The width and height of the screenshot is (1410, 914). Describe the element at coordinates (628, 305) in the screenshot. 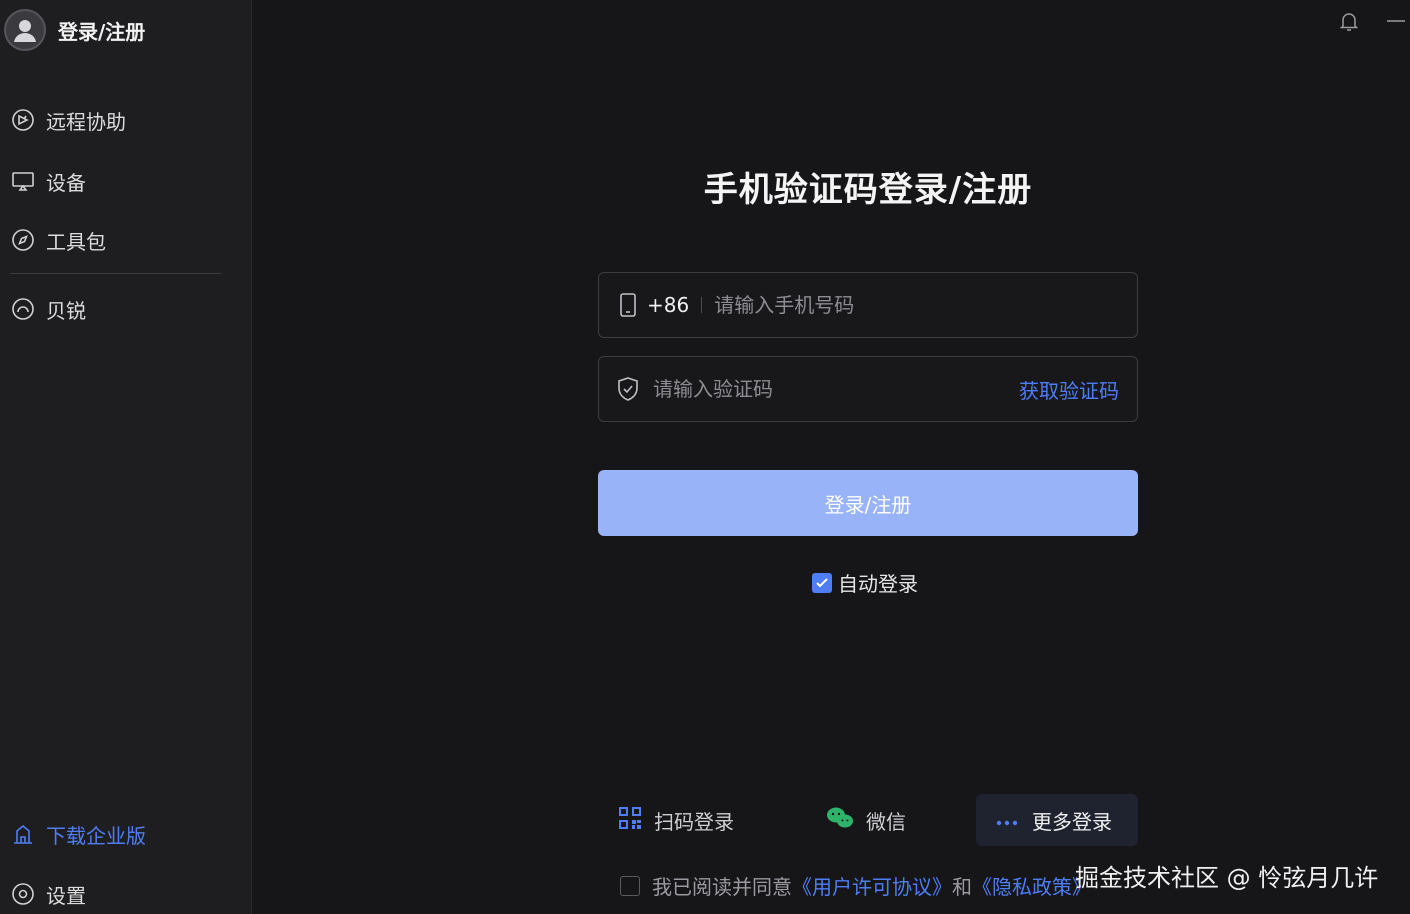

I see `phone-icon` at that location.